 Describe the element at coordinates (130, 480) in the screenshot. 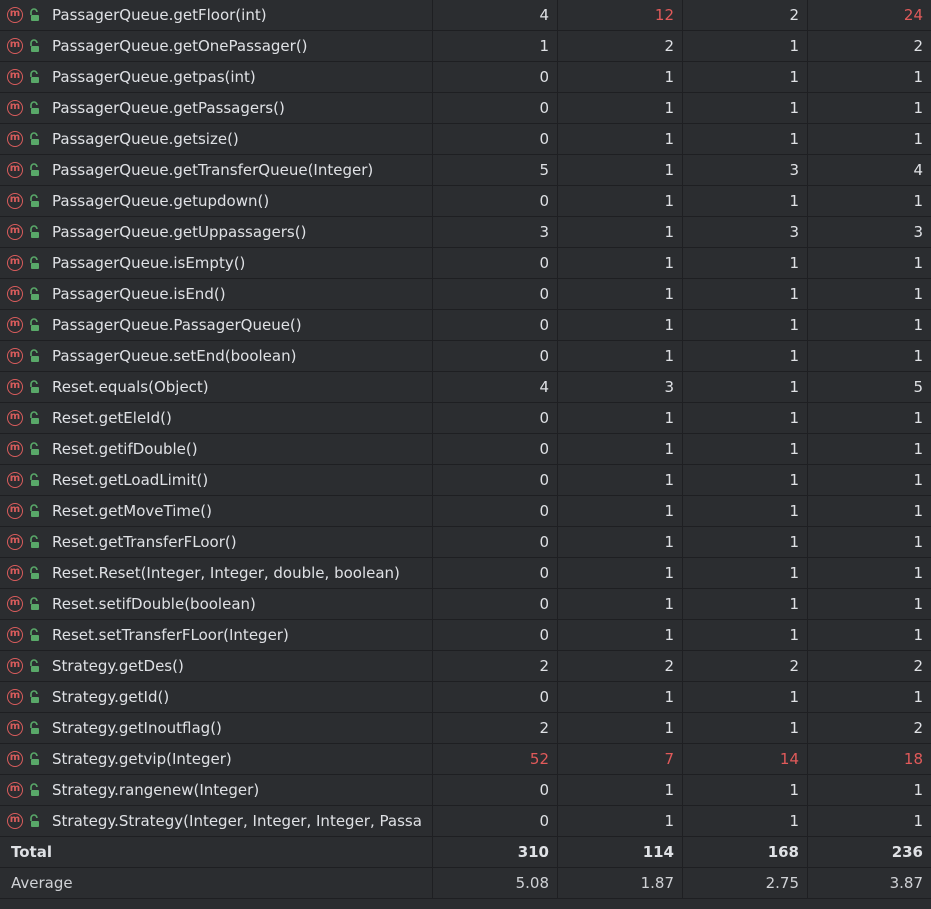

I see `method-name: Reset.getLoadLimit()` at that location.